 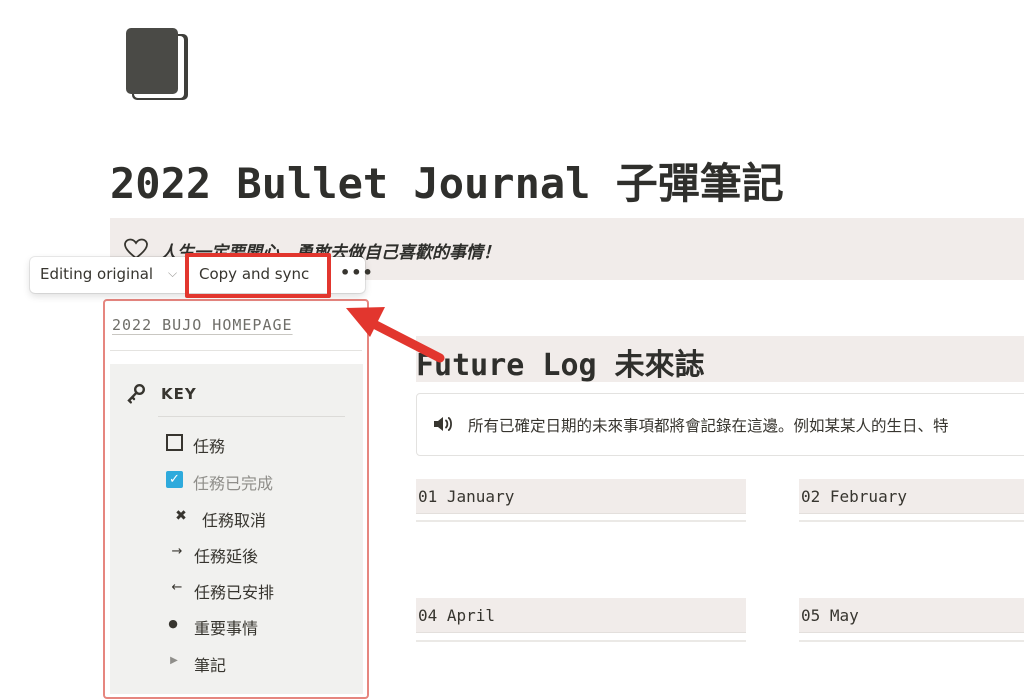 I want to click on key-underline, so click(x=251, y=416).